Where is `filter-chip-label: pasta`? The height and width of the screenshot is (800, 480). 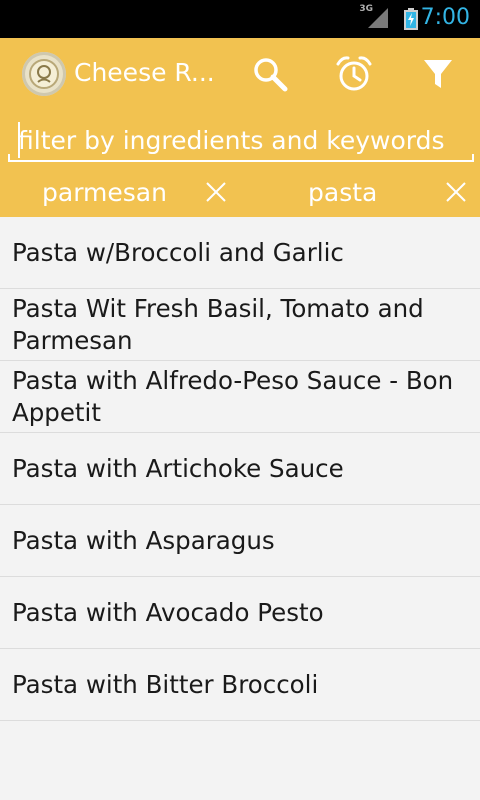
filter-chip-label: pasta is located at coordinates (343, 192).